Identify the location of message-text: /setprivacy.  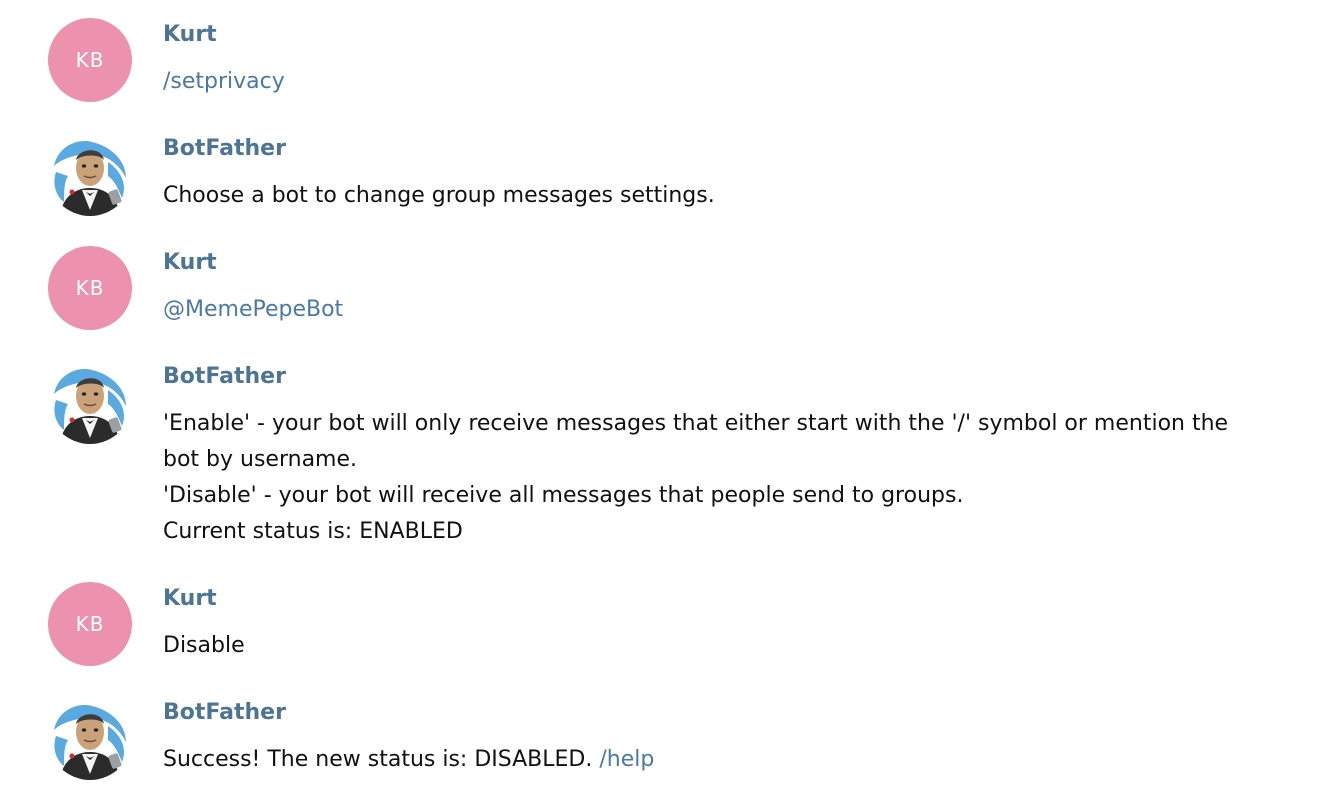
(738, 82).